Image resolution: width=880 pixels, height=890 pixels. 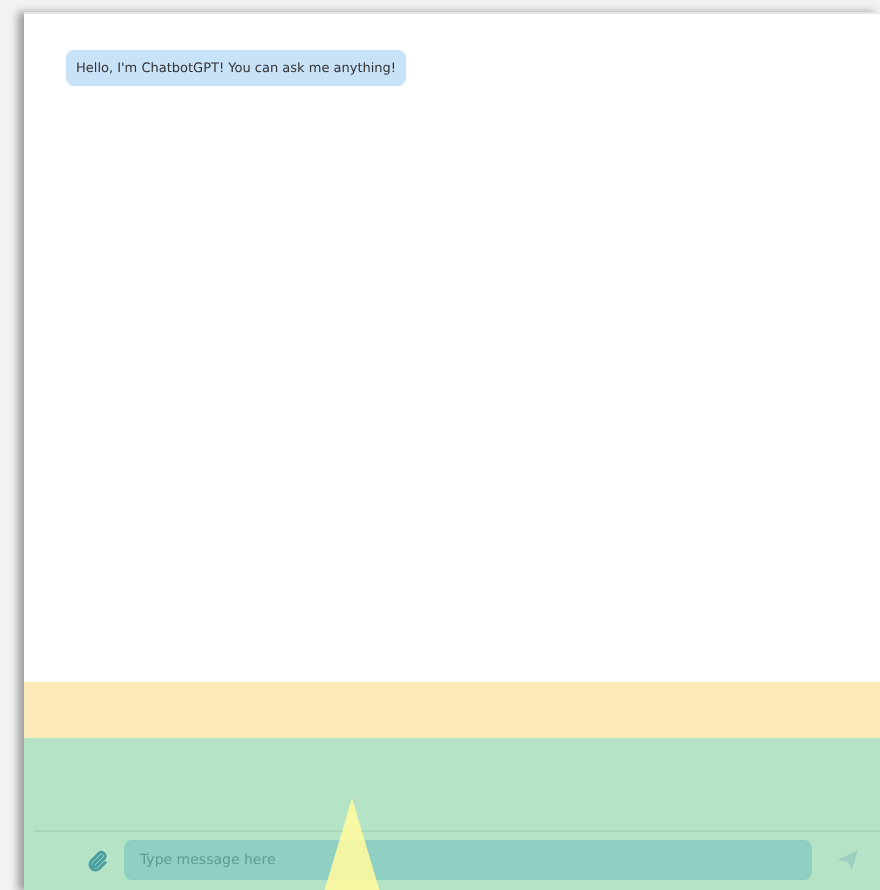 What do you see at coordinates (848, 860) in the screenshot?
I see `send-icon` at bounding box center [848, 860].